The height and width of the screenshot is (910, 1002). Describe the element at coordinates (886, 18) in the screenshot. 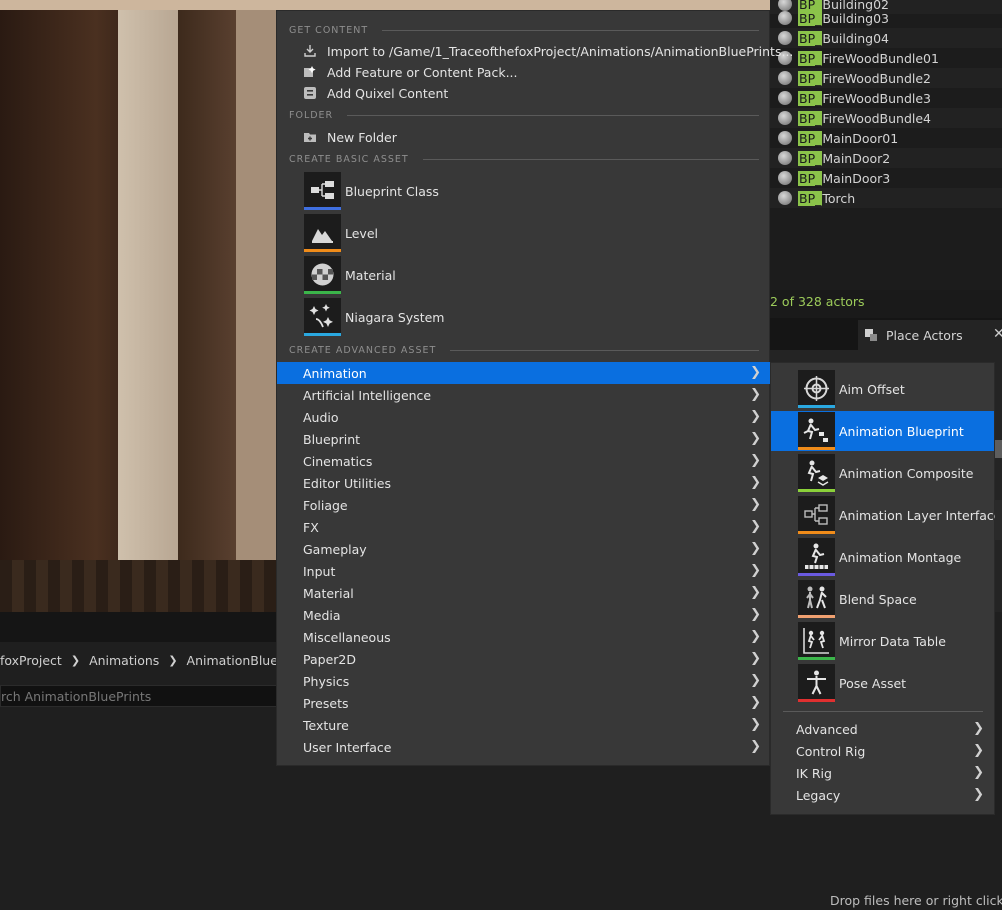

I see `outliner-row: BP_ Building03` at that location.